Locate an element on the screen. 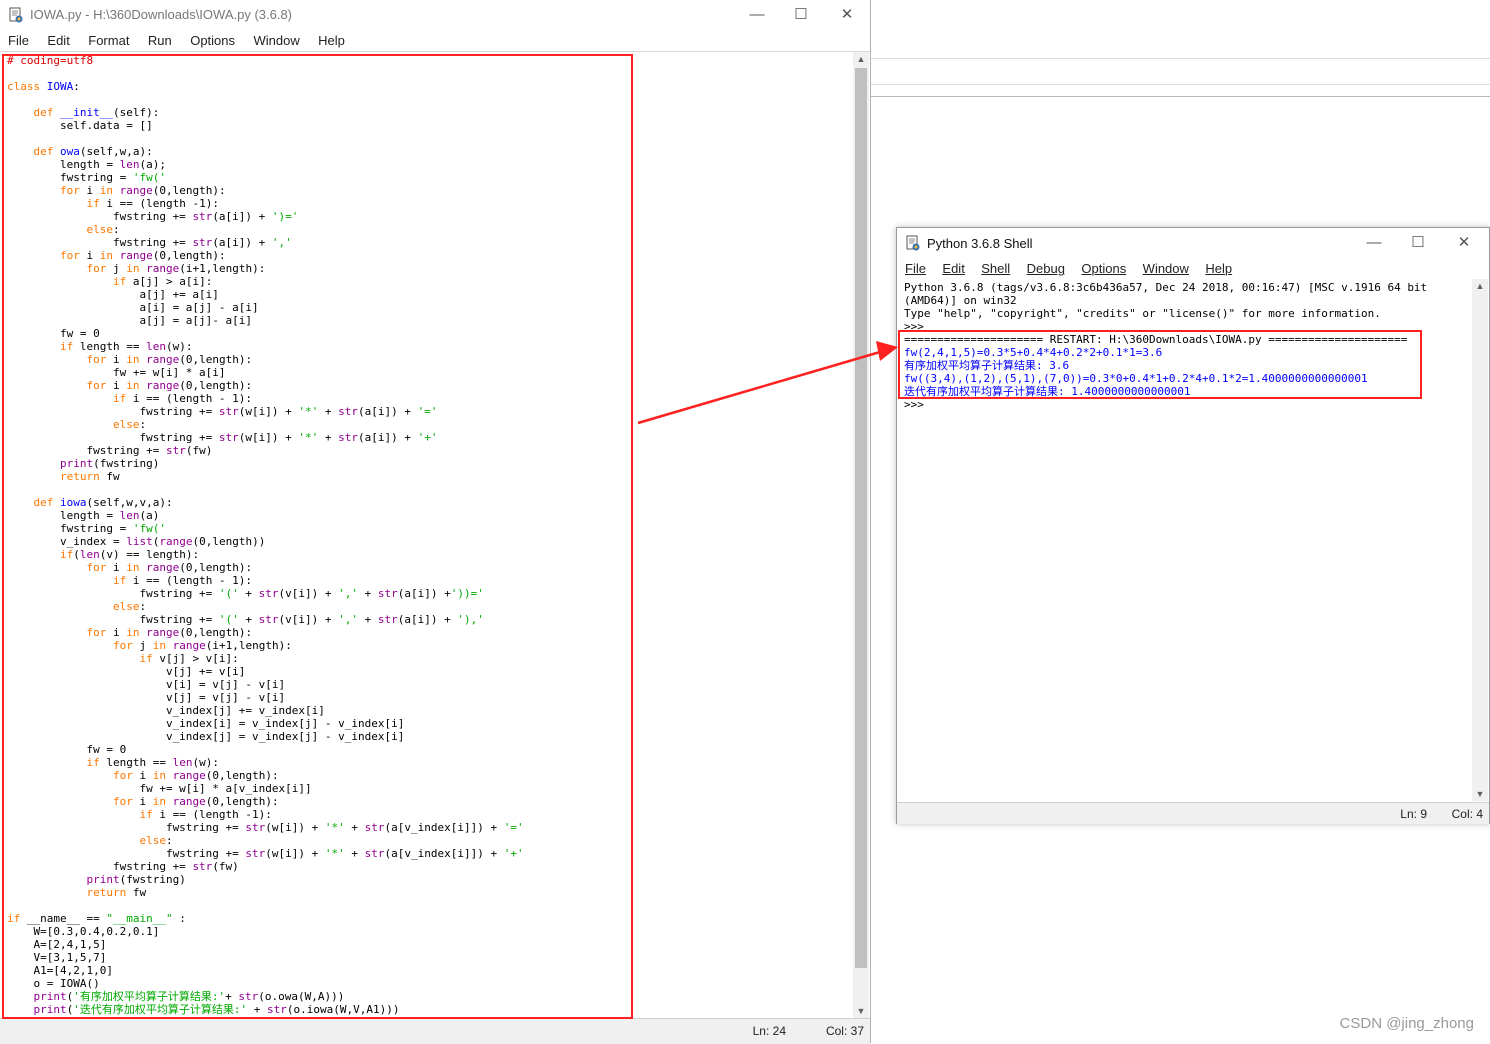 The height and width of the screenshot is (1044, 1490). python-file-icon is located at coordinates (16, 15).